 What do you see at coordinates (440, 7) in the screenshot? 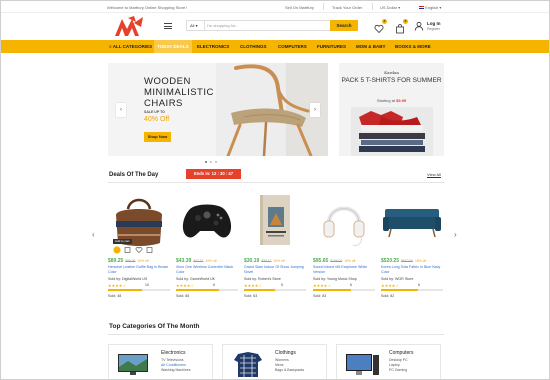
I see `chevron-down-icon: ▾` at bounding box center [440, 7].